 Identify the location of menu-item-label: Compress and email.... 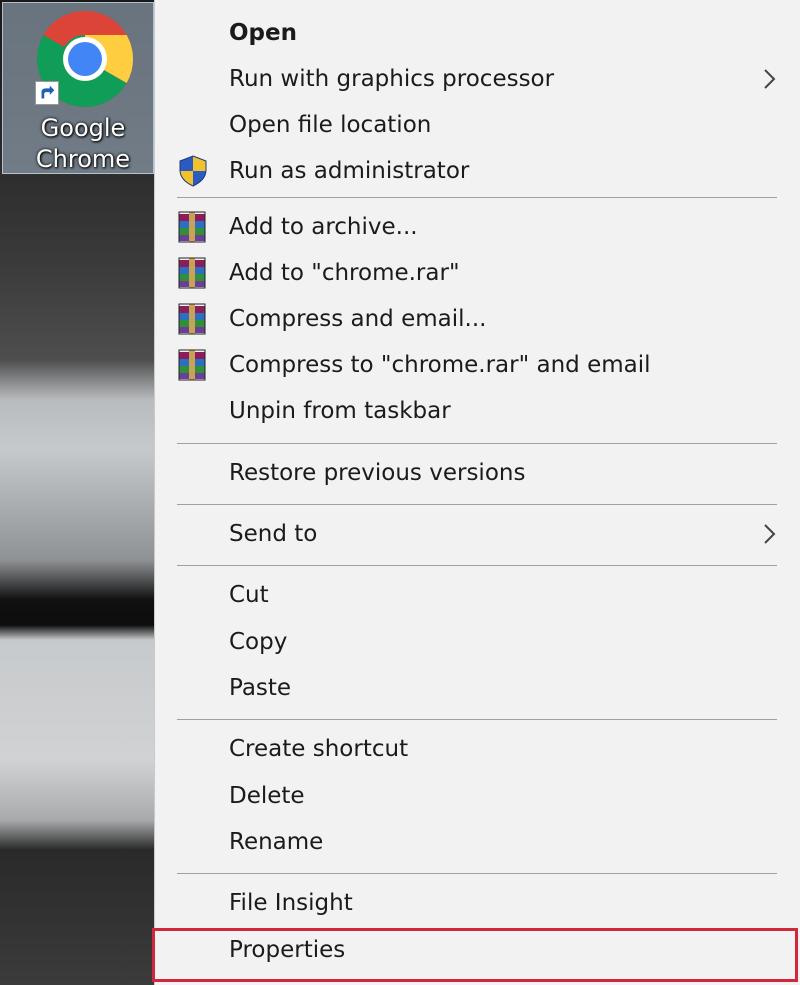
(358, 319).